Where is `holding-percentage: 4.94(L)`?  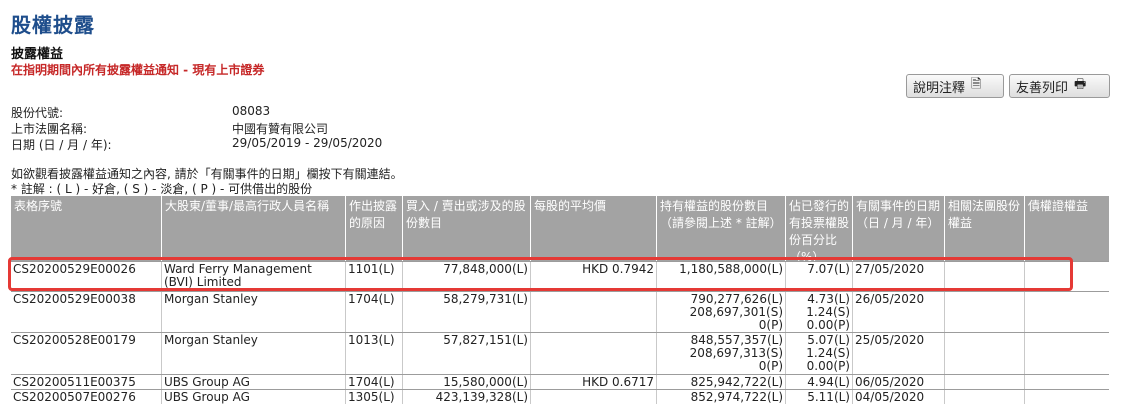
holding-percentage: 4.94(L) is located at coordinates (819, 382).